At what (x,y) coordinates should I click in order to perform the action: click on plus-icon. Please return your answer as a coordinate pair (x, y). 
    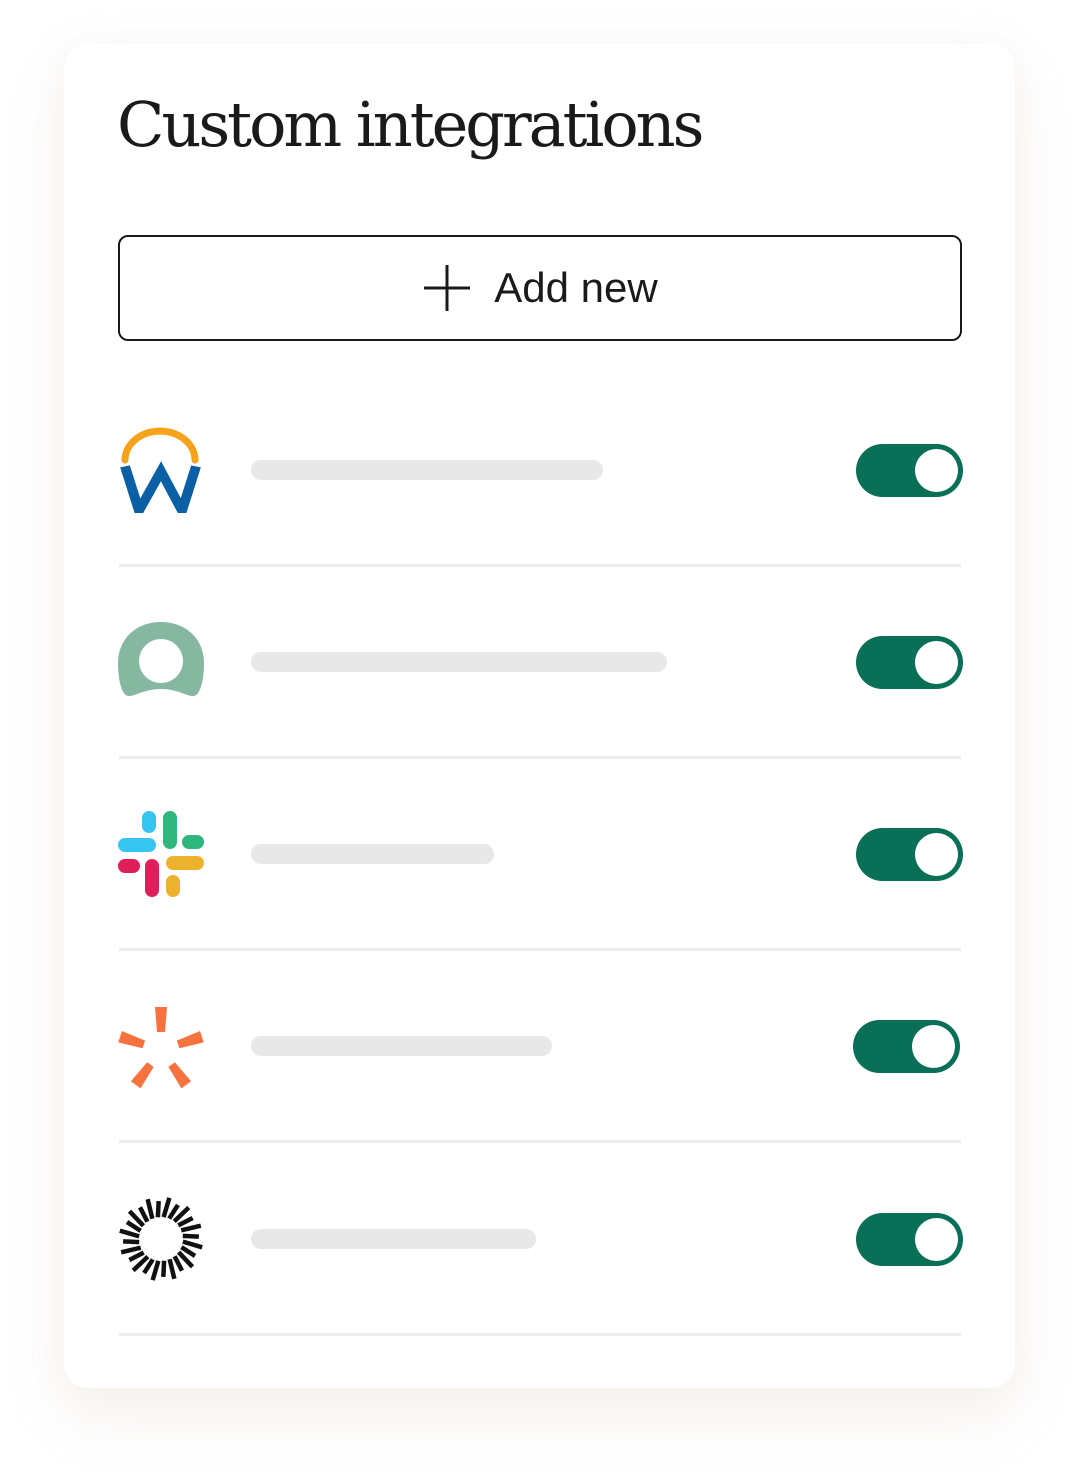
    Looking at the image, I should click on (447, 288).